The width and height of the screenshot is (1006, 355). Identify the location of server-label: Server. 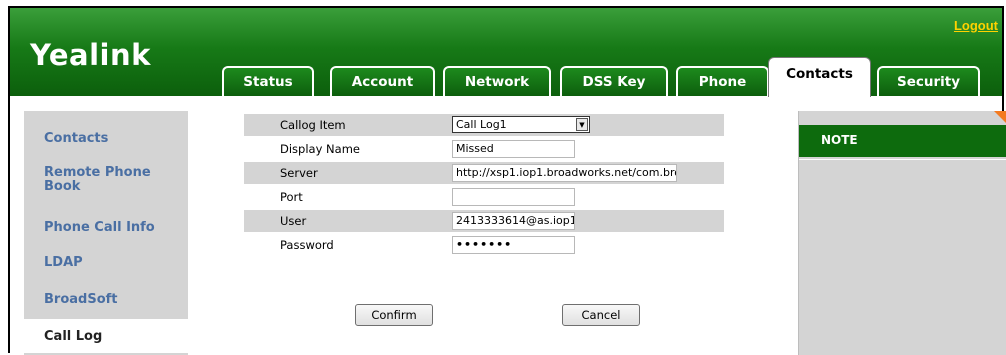
(299, 173).